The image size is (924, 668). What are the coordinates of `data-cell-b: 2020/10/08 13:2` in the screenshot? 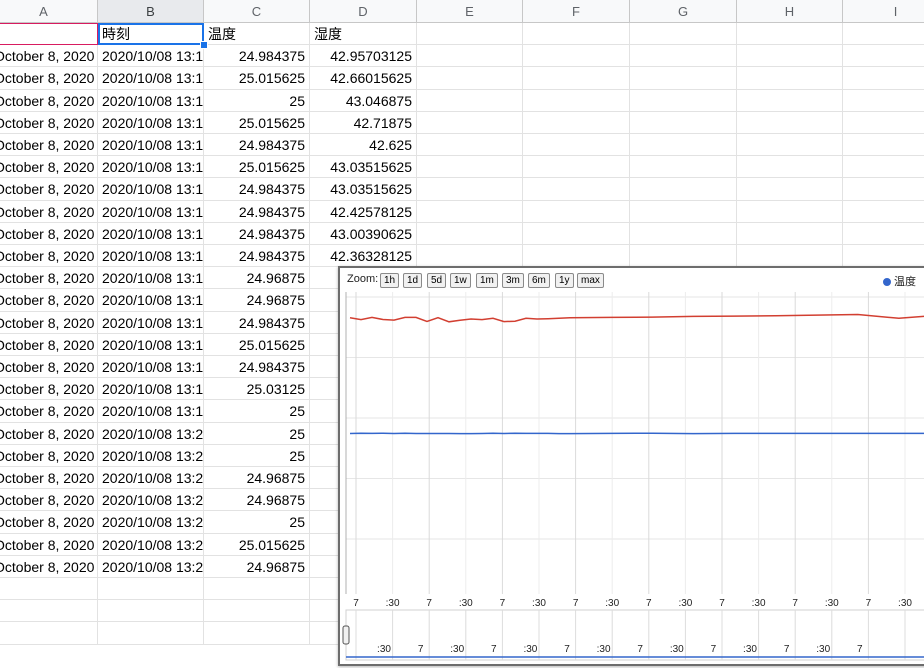 It's located at (151, 434).